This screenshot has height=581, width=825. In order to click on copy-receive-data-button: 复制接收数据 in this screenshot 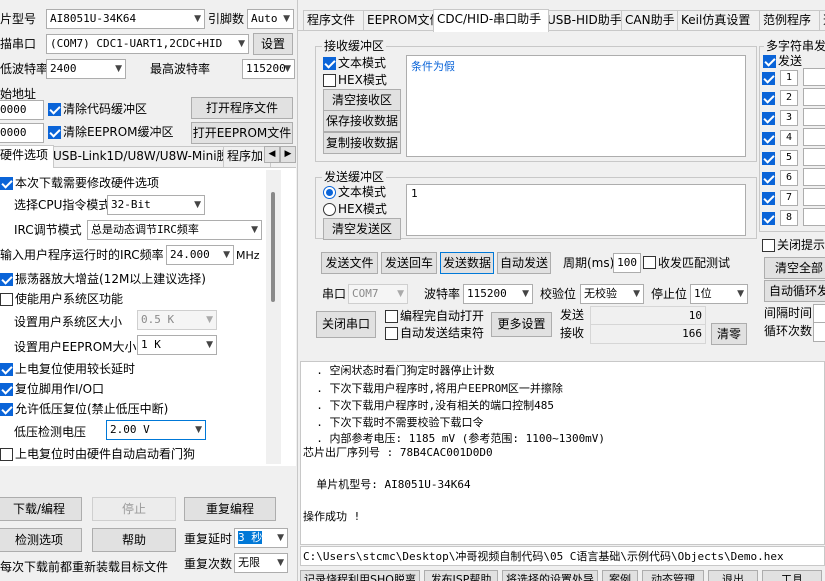, I will do `click(362, 143)`.